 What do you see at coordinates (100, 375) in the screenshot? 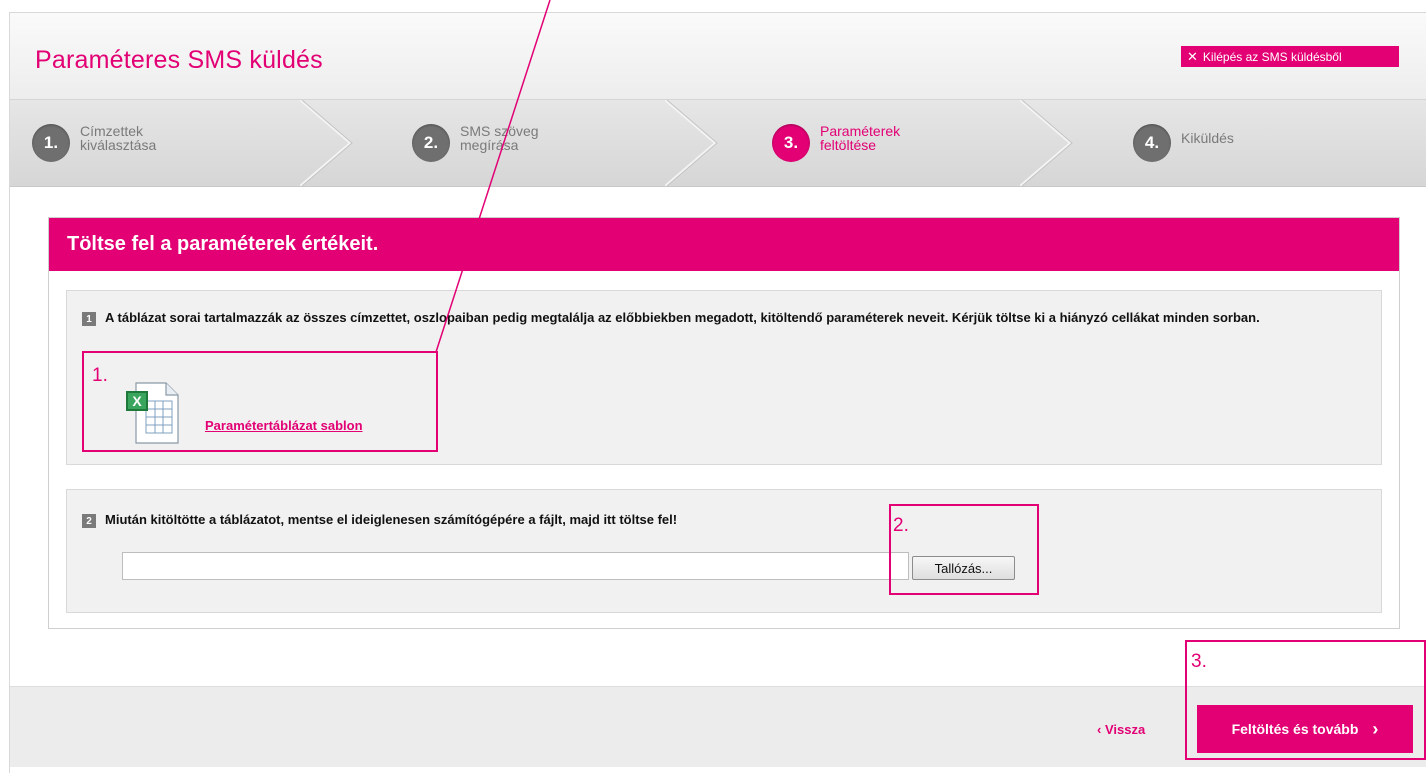
I see `annotation-label-1: 1.` at bounding box center [100, 375].